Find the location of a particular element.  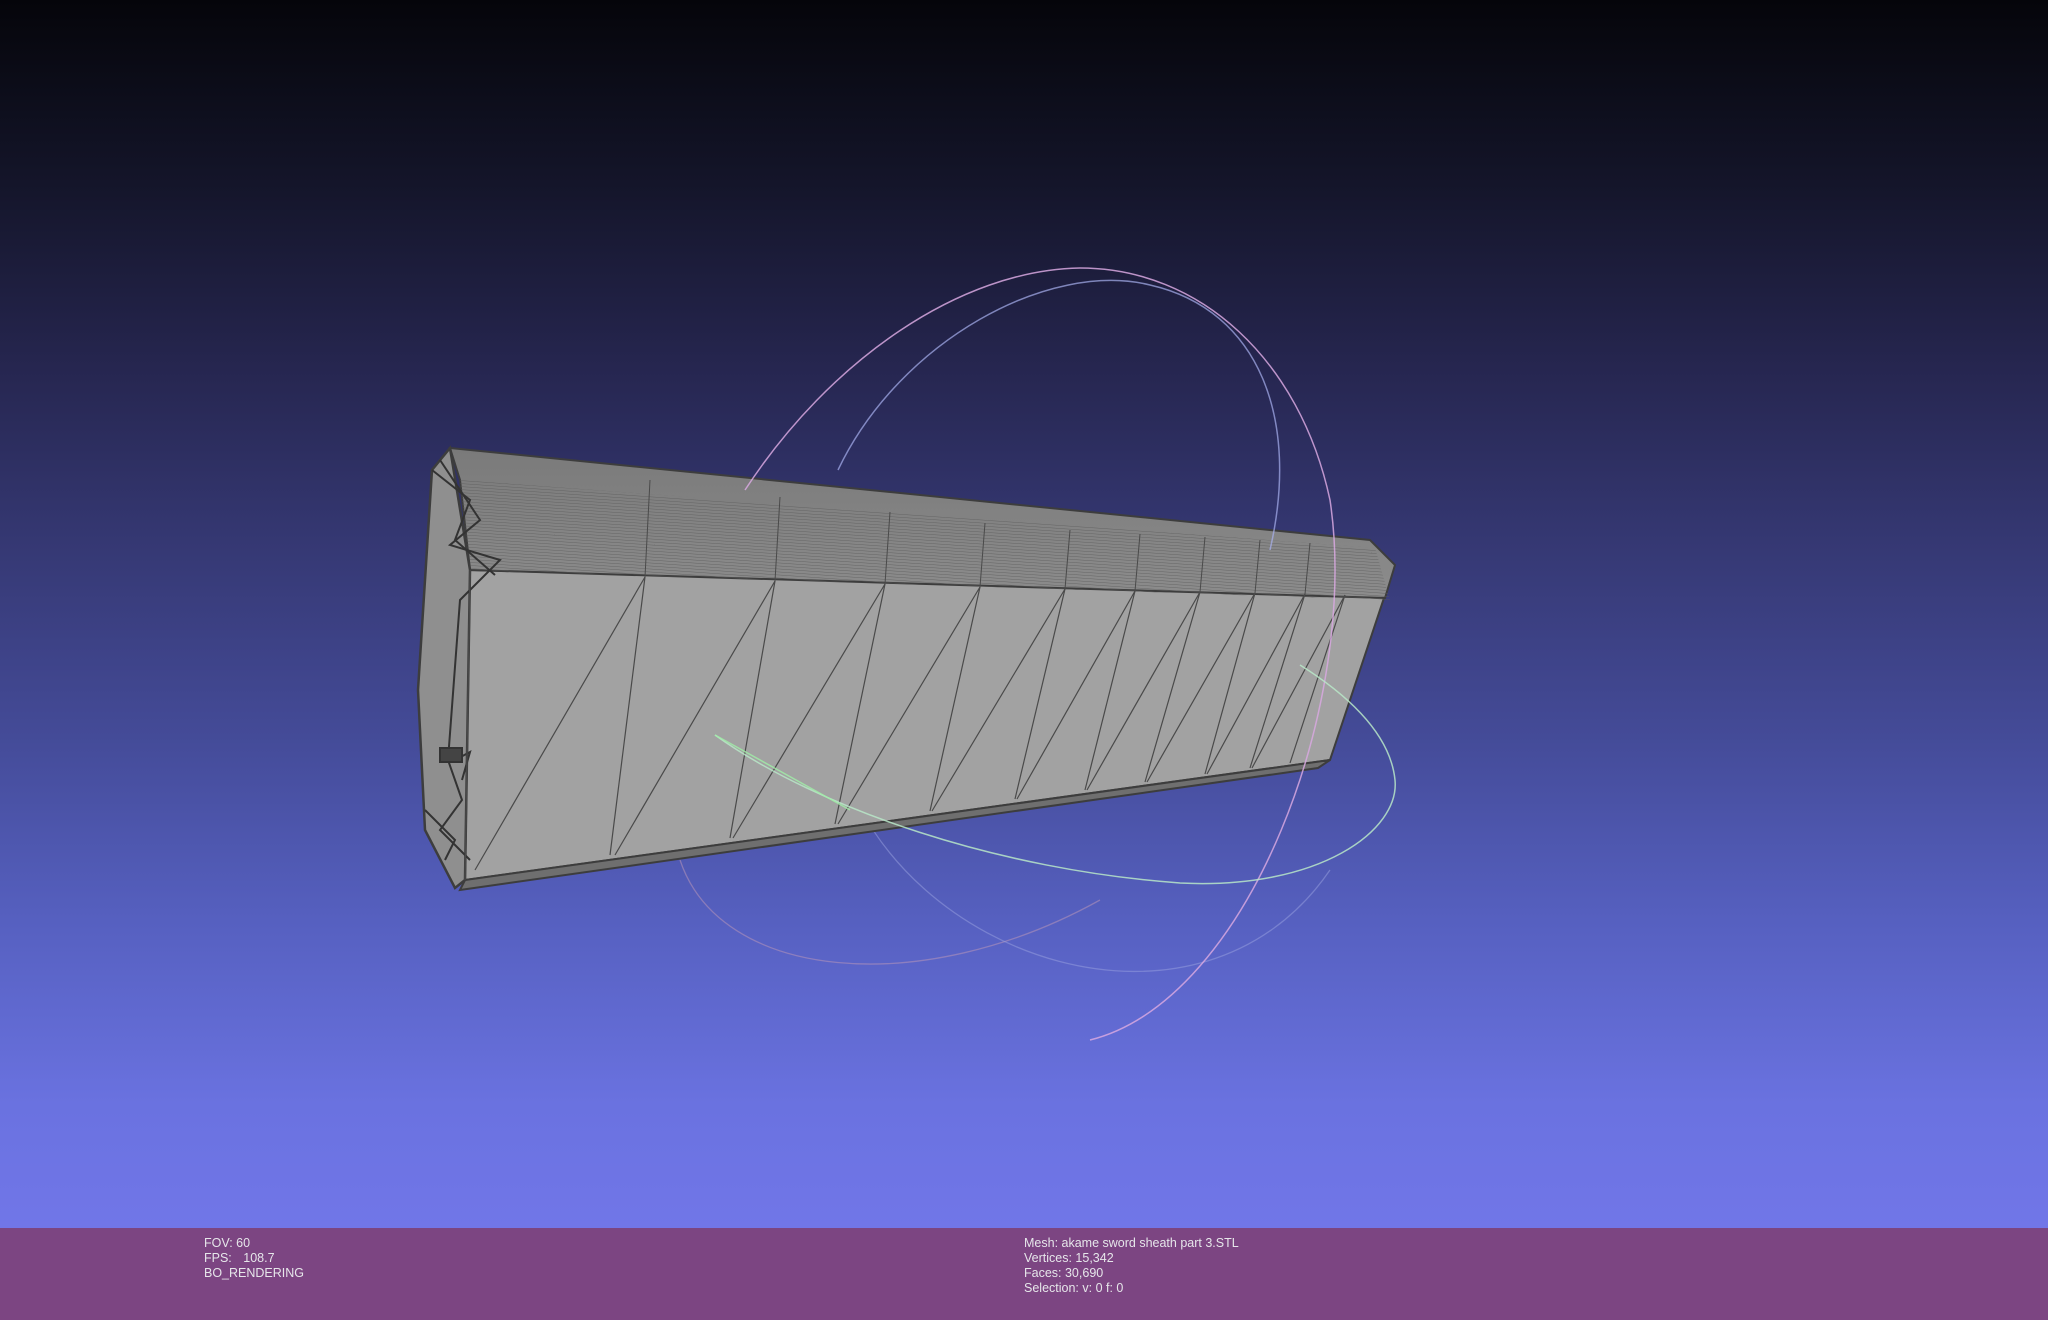

render-mode: BO_RENDERING is located at coordinates (254, 1273).